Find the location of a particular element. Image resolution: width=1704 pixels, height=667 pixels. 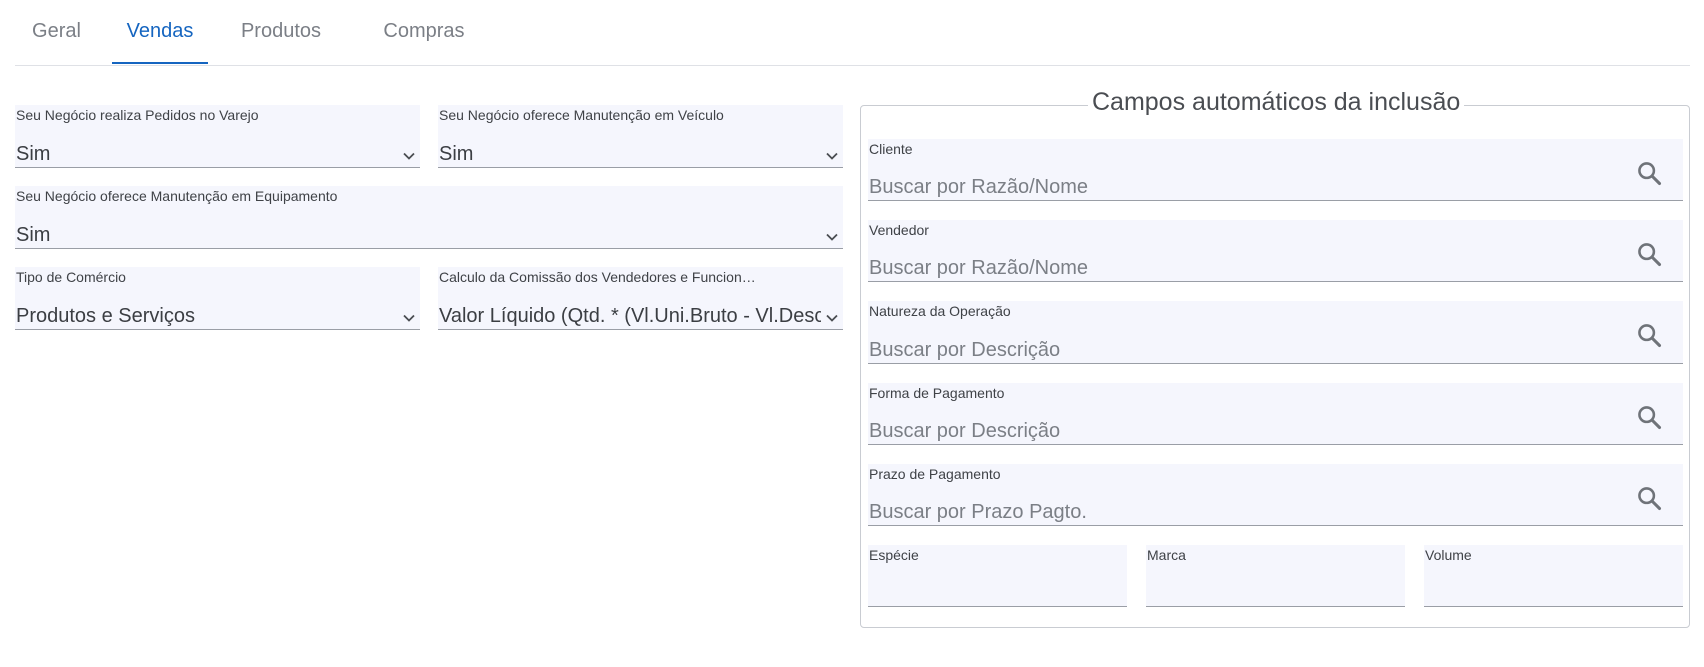

varejo-label: Seu Negócio realiza Pedidos no Varejo is located at coordinates (137, 115).